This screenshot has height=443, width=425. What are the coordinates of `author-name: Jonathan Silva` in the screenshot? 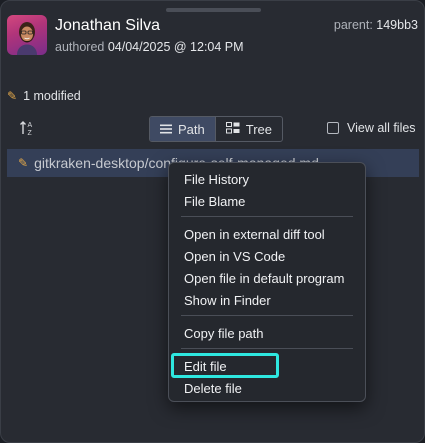 It's located at (107, 25).